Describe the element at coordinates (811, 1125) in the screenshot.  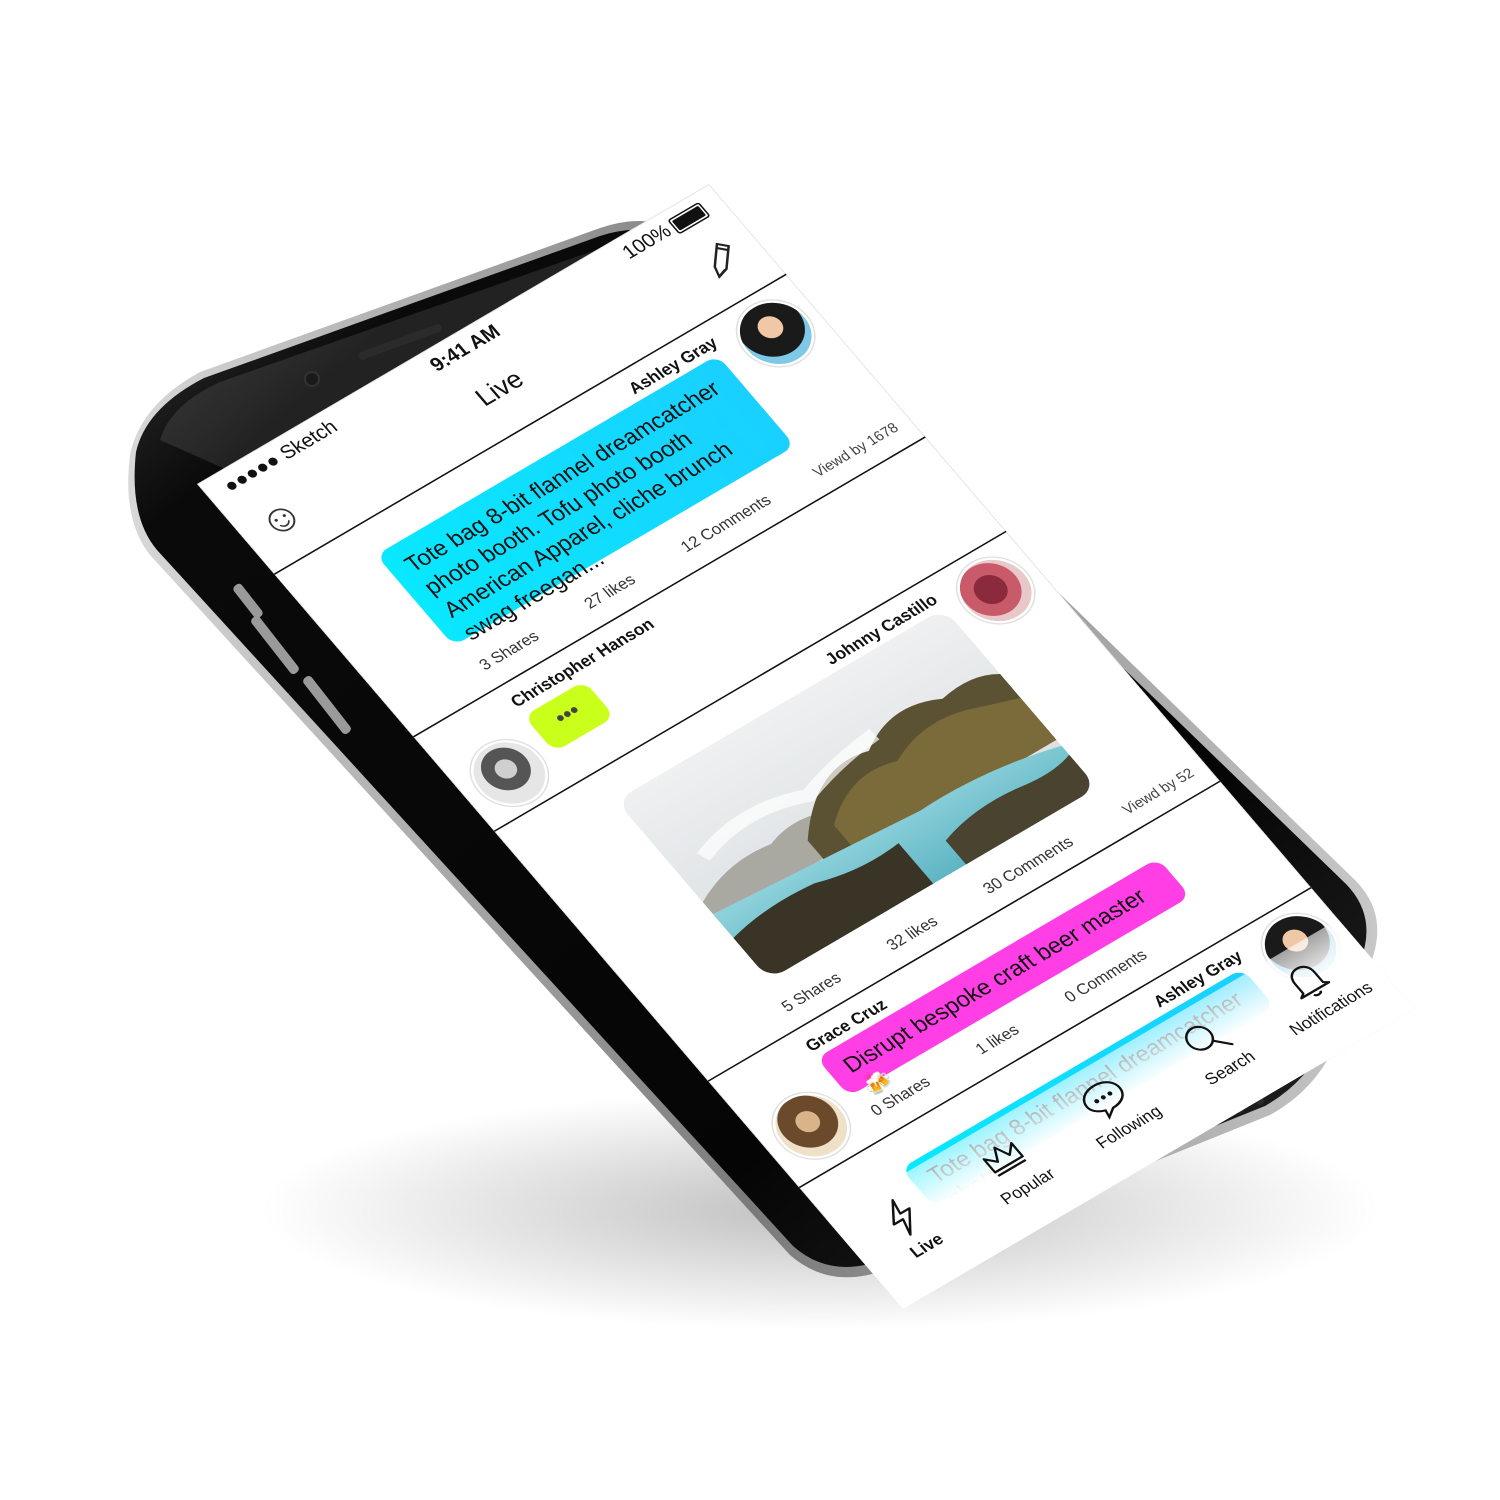
I see `avatar` at that location.